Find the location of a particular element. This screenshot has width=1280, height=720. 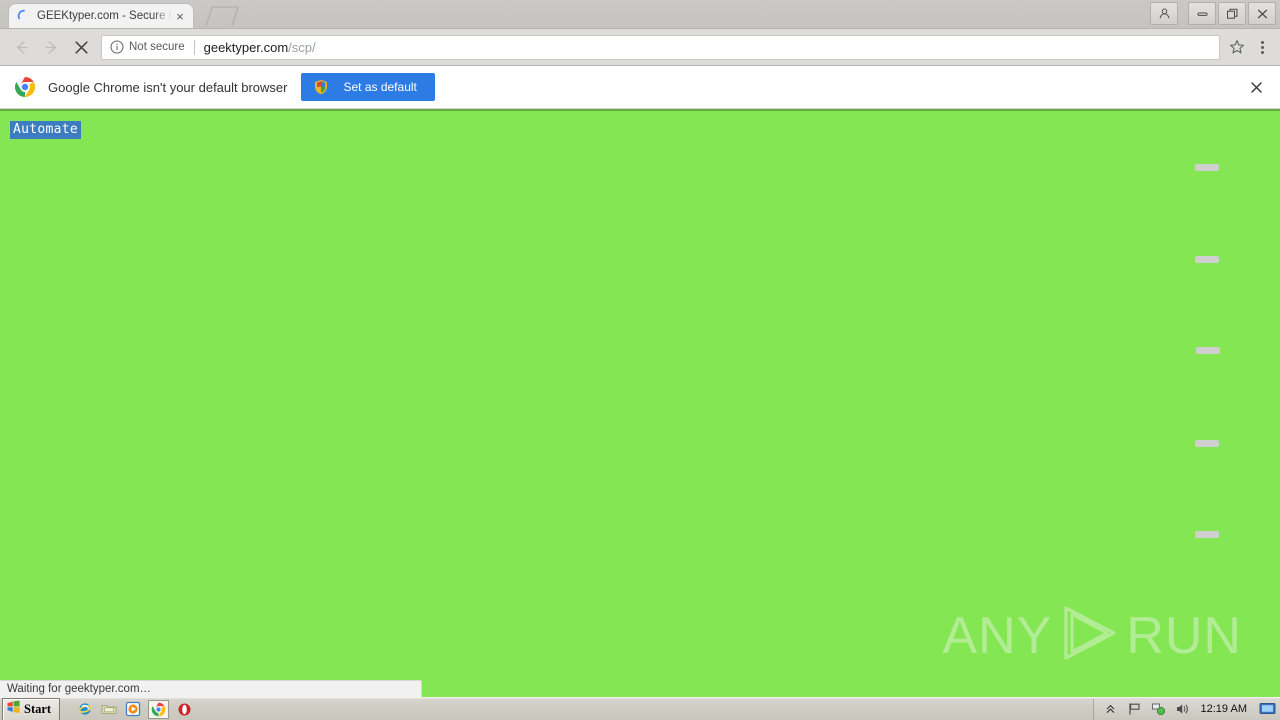

start-button: Start is located at coordinates (31, 708).